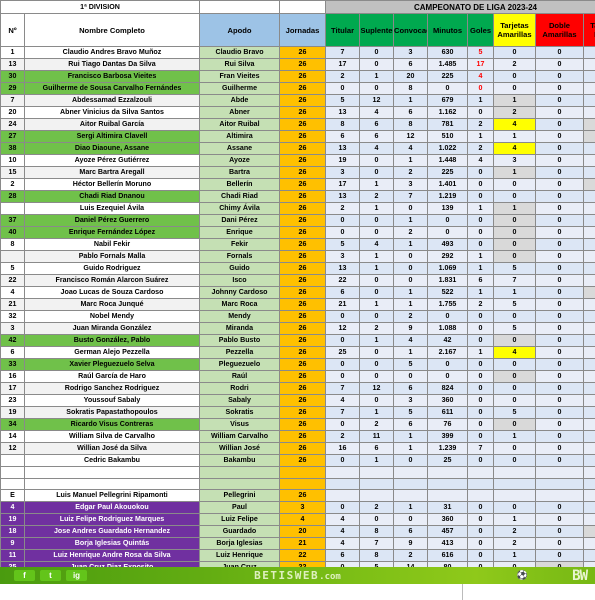  Describe the element at coordinates (12, 244) in the screenshot. I see `row-number: 8` at that location.